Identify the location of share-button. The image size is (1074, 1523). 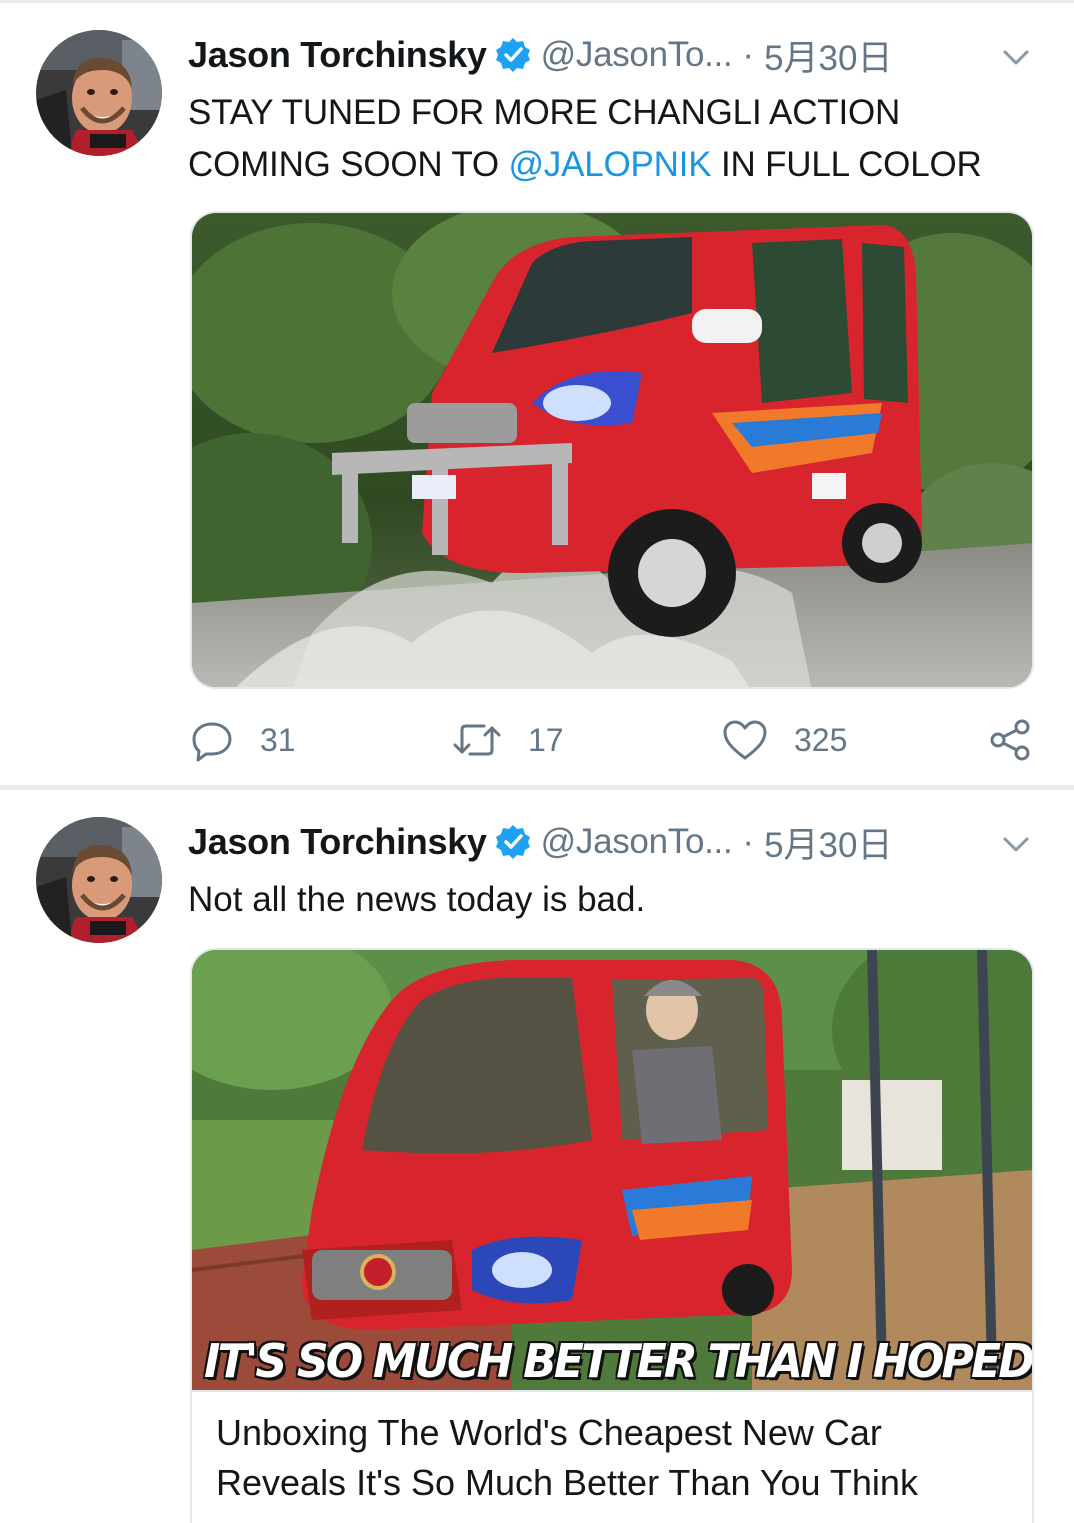
(1010, 740).